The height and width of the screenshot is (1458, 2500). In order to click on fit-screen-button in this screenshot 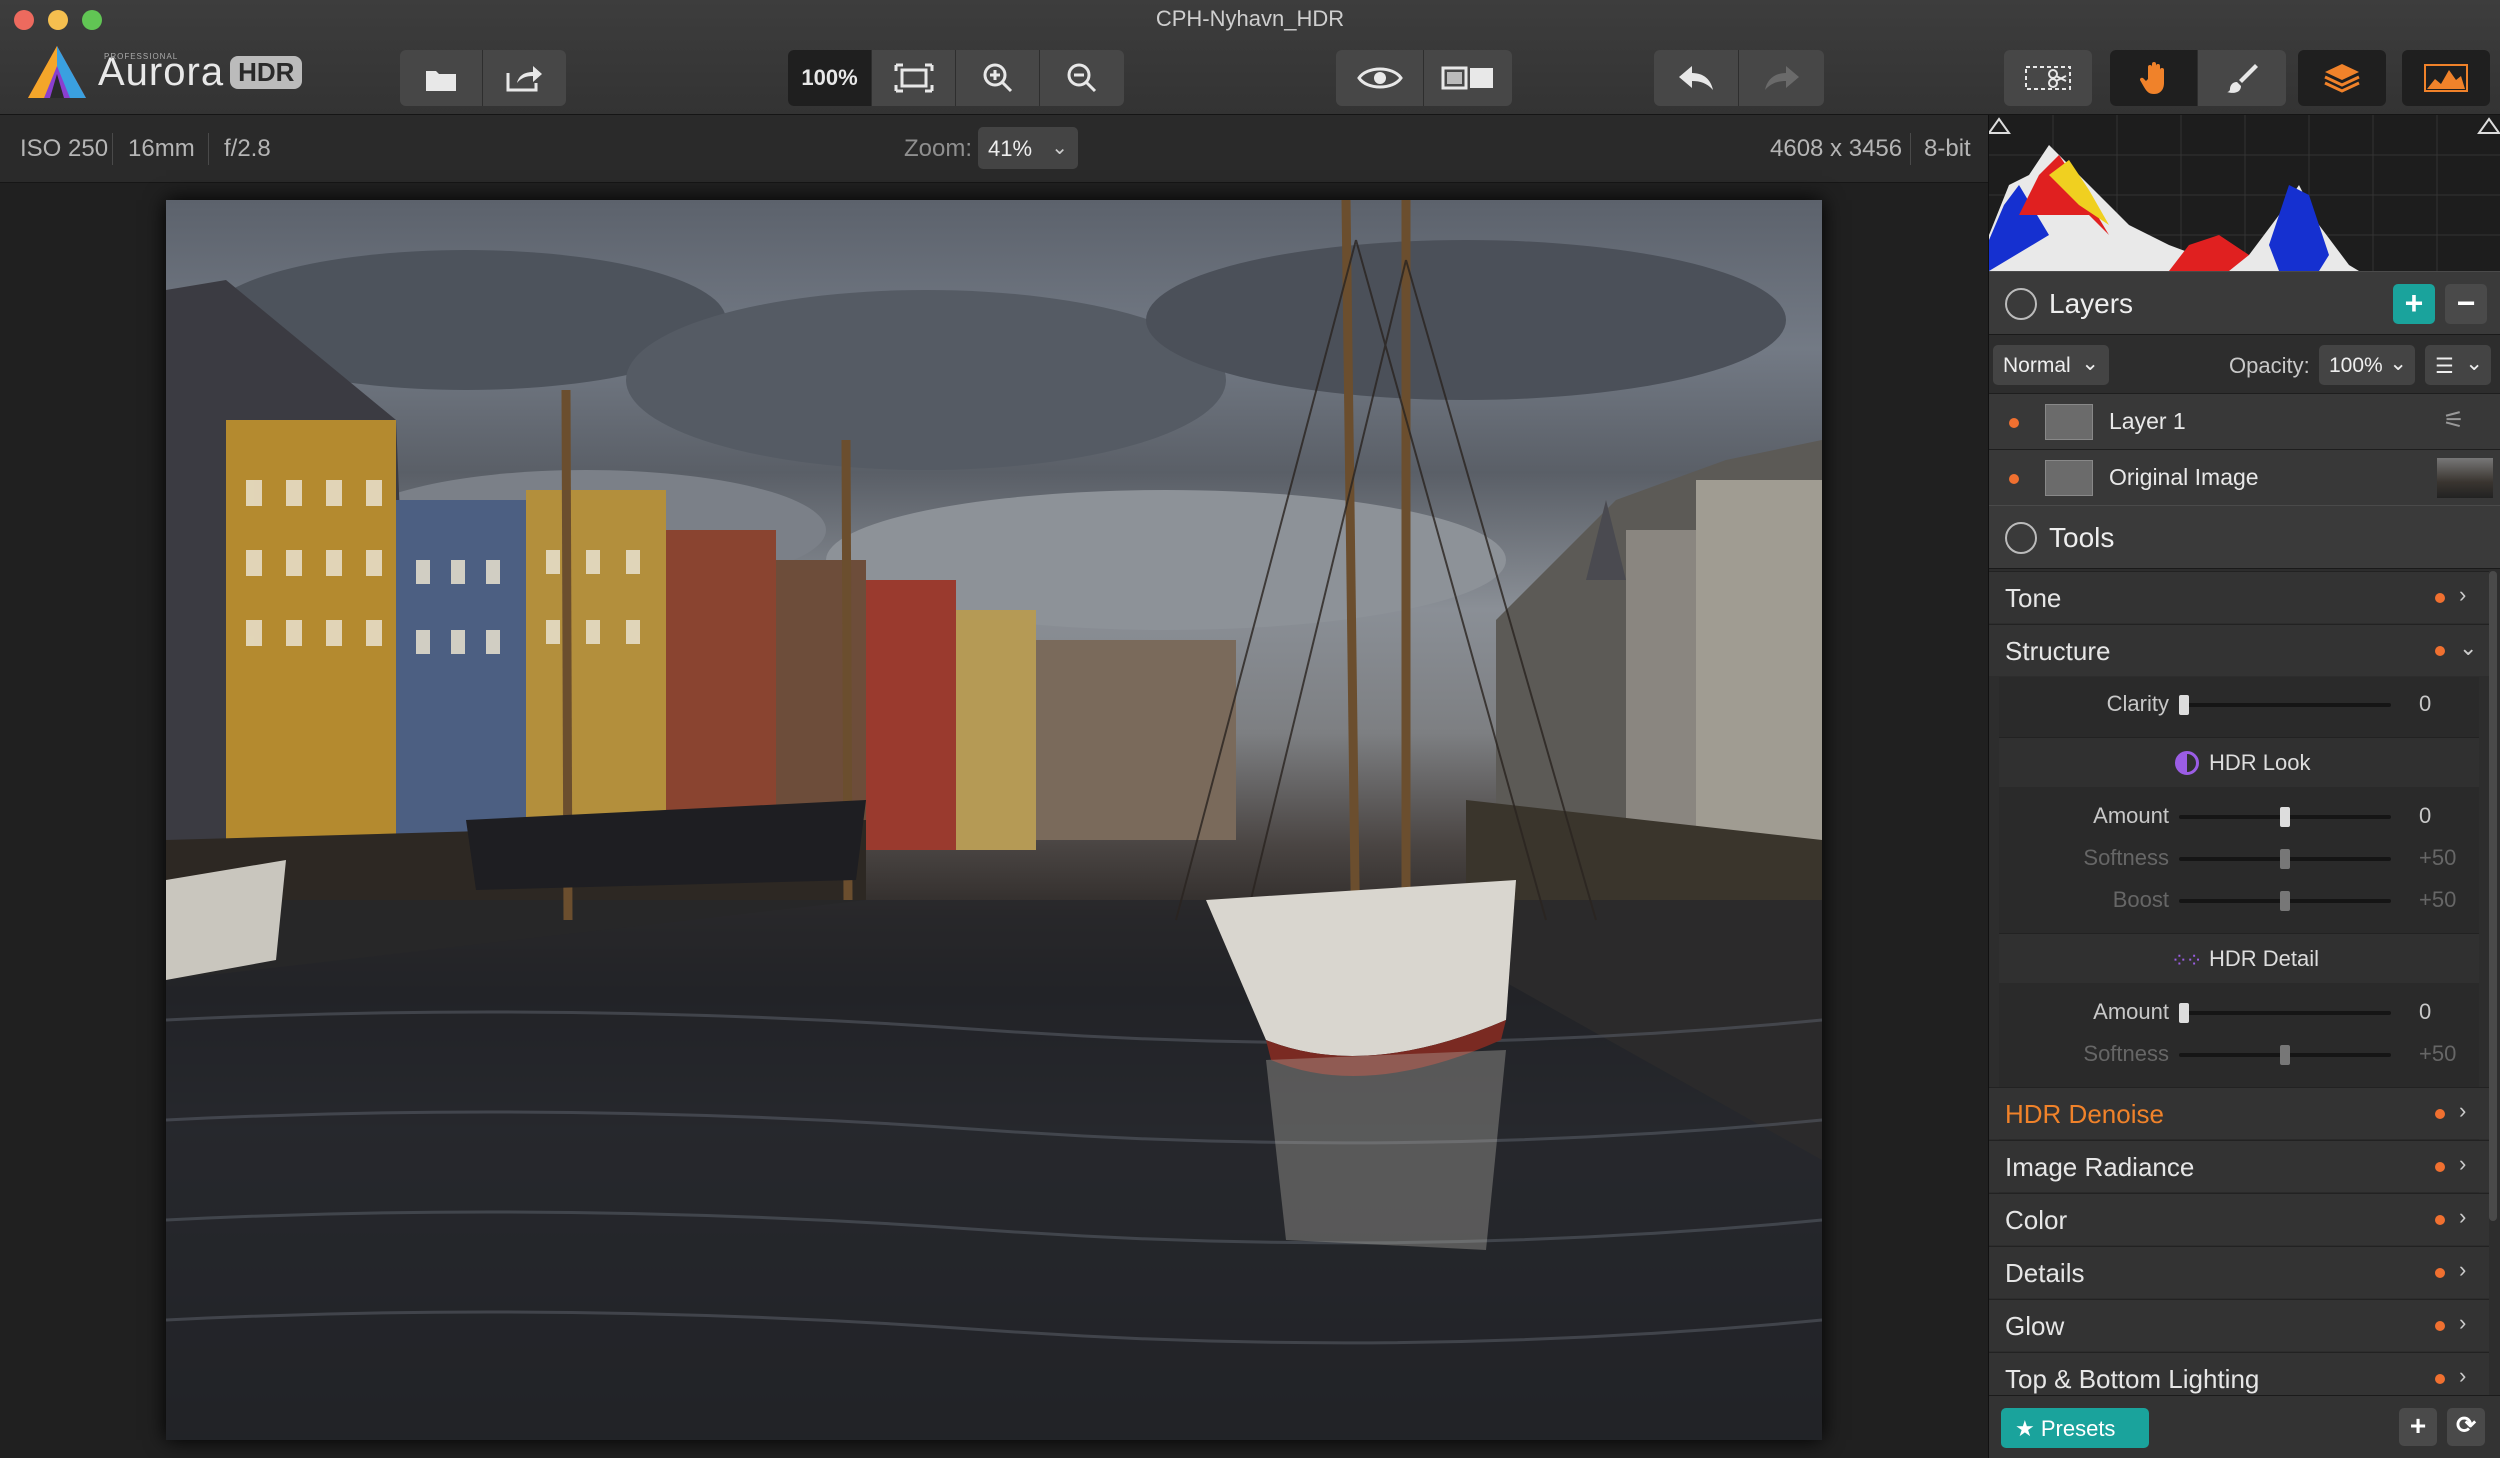, I will do `click(914, 78)`.